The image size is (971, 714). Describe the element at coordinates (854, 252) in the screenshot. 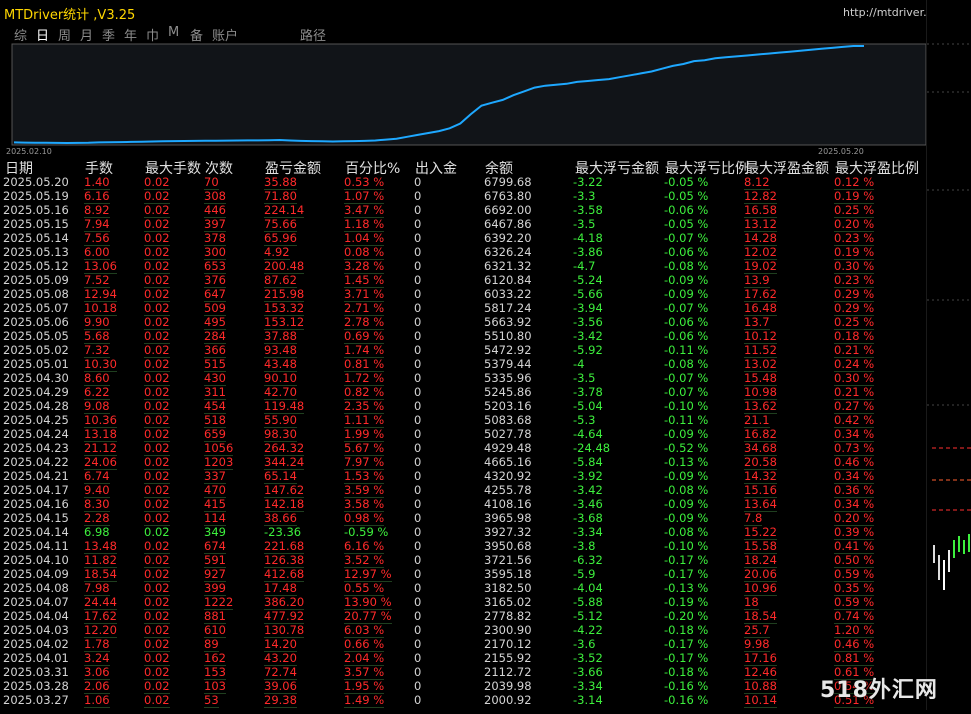

I see `cell-11: 0.19 %` at that location.